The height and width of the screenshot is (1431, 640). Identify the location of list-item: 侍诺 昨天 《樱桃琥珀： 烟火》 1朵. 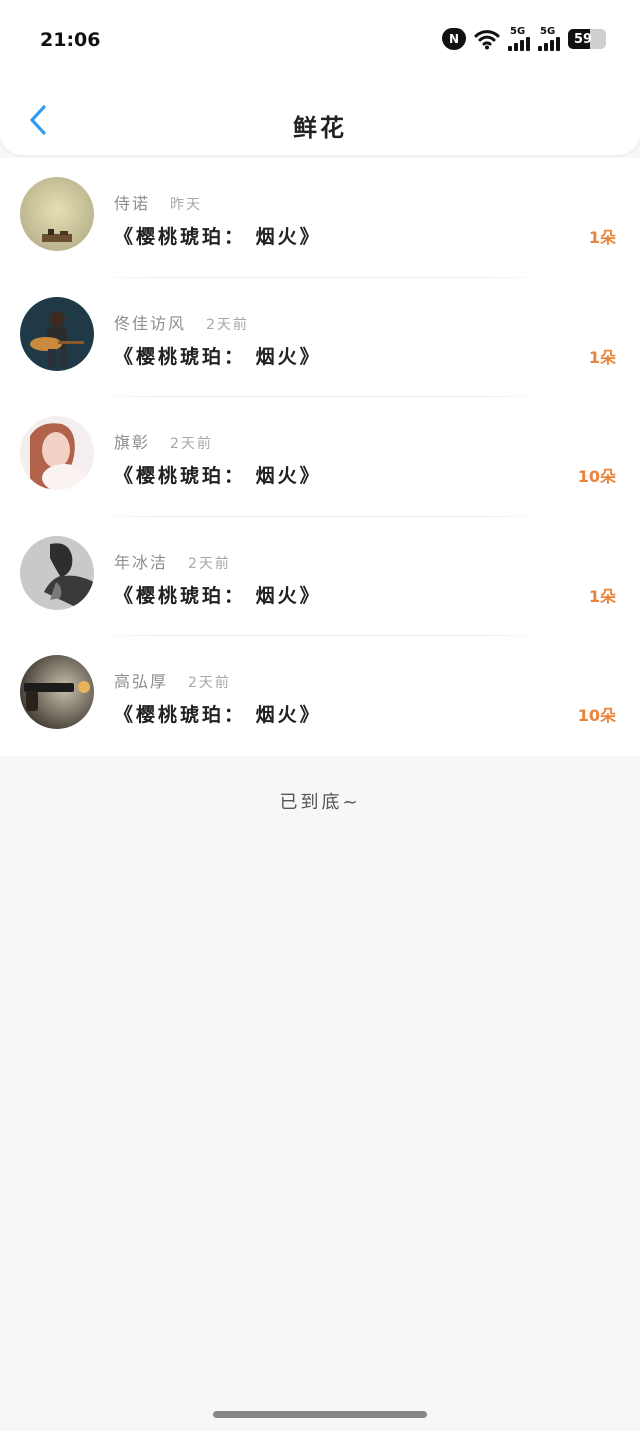
(320, 218).